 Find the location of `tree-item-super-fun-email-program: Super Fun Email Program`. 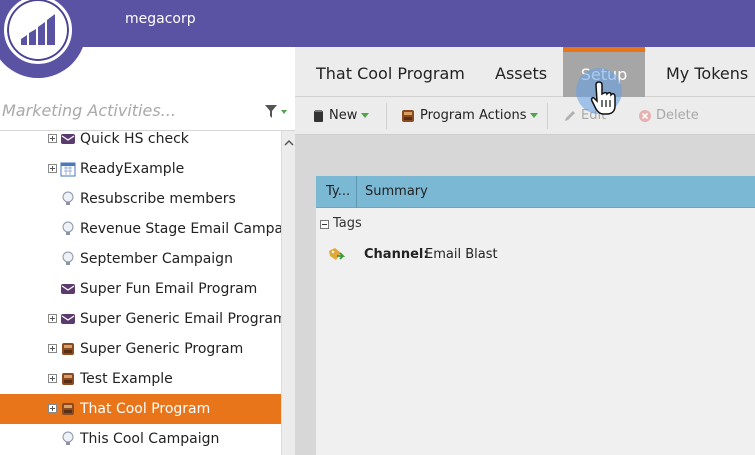

tree-item-super-fun-email-program: Super Fun Email Program is located at coordinates (140, 289).